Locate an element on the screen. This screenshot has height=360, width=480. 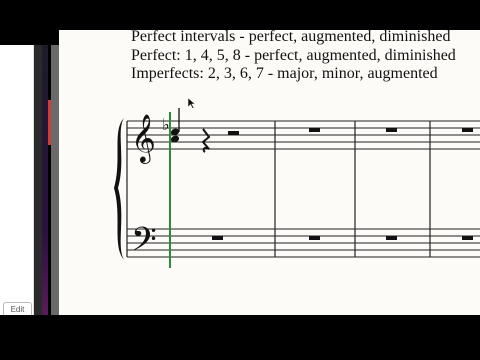
window-edge is located at coordinates (38, 180).